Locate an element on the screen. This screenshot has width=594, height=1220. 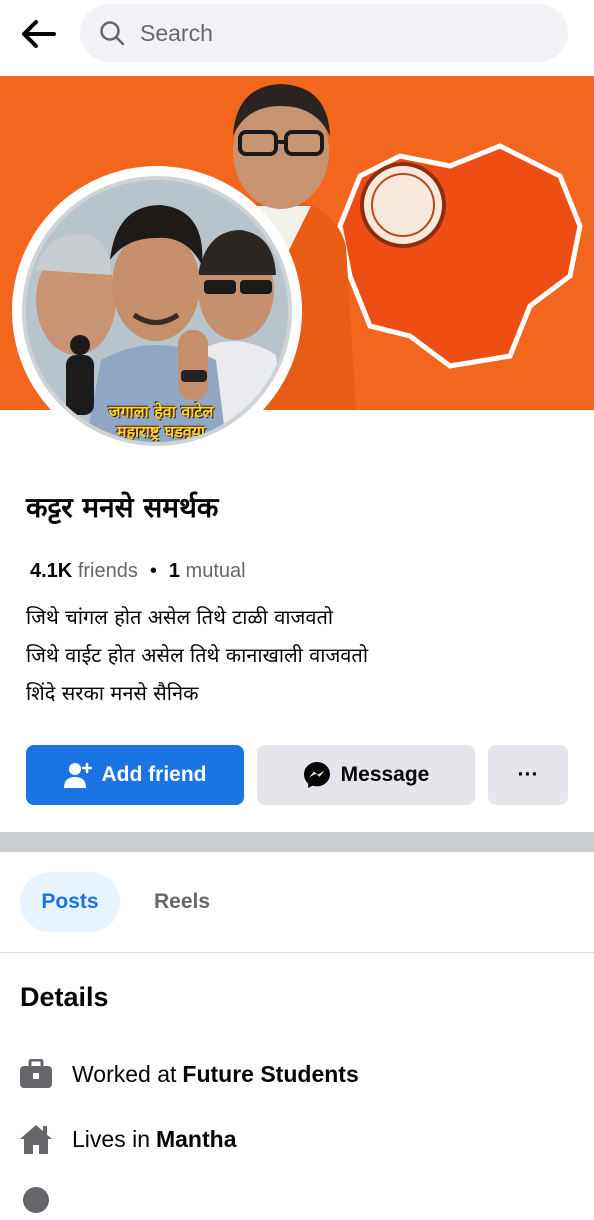
tab-posts: Posts is located at coordinates (70, 902).